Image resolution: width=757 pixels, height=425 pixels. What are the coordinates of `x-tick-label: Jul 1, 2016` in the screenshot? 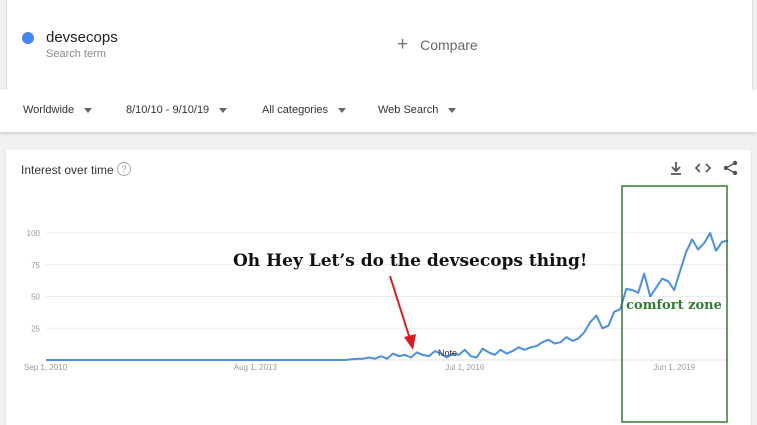 It's located at (465, 367).